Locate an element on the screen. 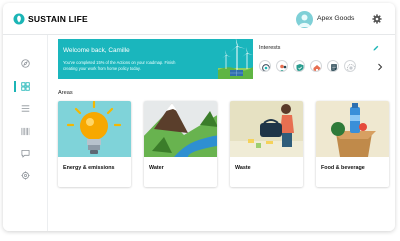  people-icon is located at coordinates (283, 67).